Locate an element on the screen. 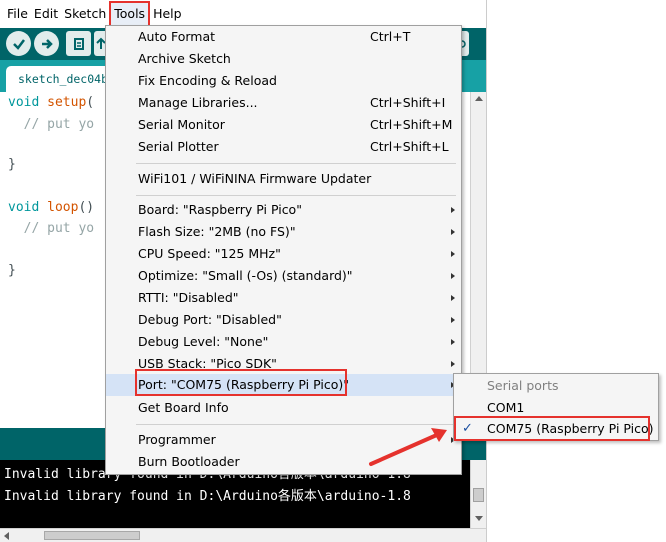  upload-button is located at coordinates (46, 43).